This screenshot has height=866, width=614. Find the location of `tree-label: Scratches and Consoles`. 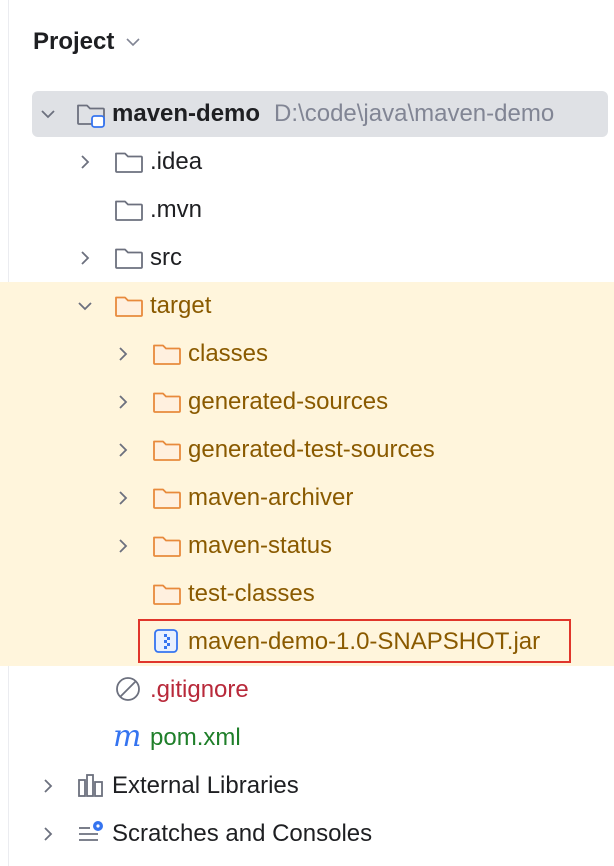

tree-label: Scratches and Consoles is located at coordinates (242, 833).